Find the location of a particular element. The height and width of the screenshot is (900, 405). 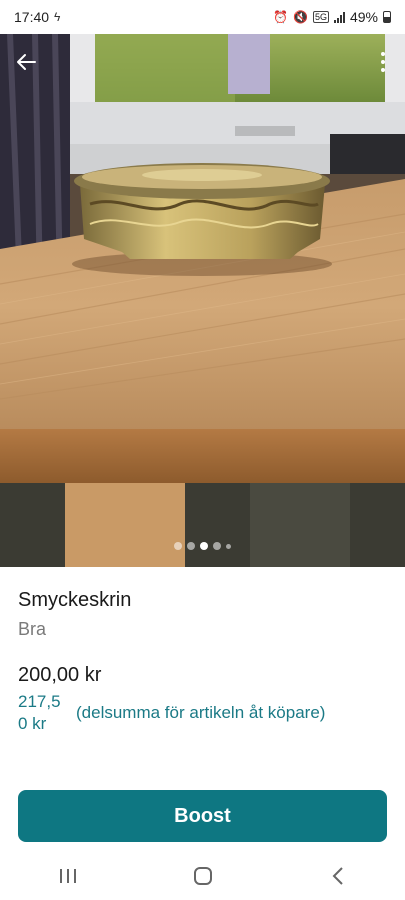

back-button is located at coordinates (26, 62).